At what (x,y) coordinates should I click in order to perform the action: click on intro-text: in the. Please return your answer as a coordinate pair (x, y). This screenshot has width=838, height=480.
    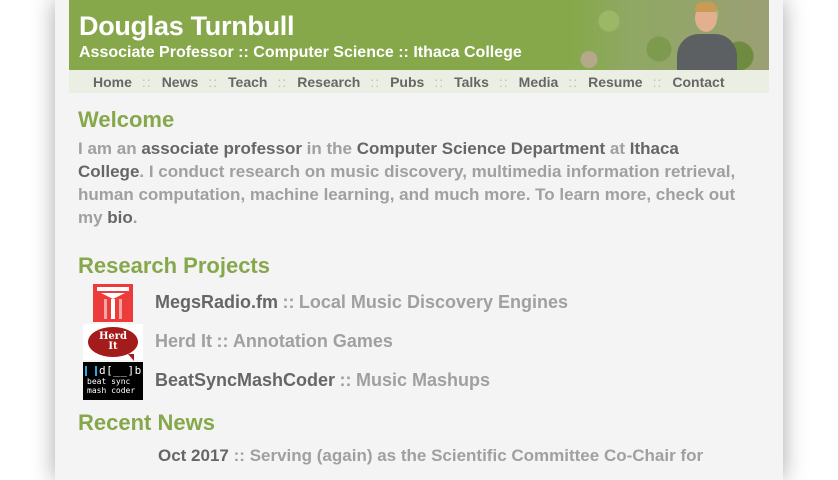
    Looking at the image, I should click on (329, 148).